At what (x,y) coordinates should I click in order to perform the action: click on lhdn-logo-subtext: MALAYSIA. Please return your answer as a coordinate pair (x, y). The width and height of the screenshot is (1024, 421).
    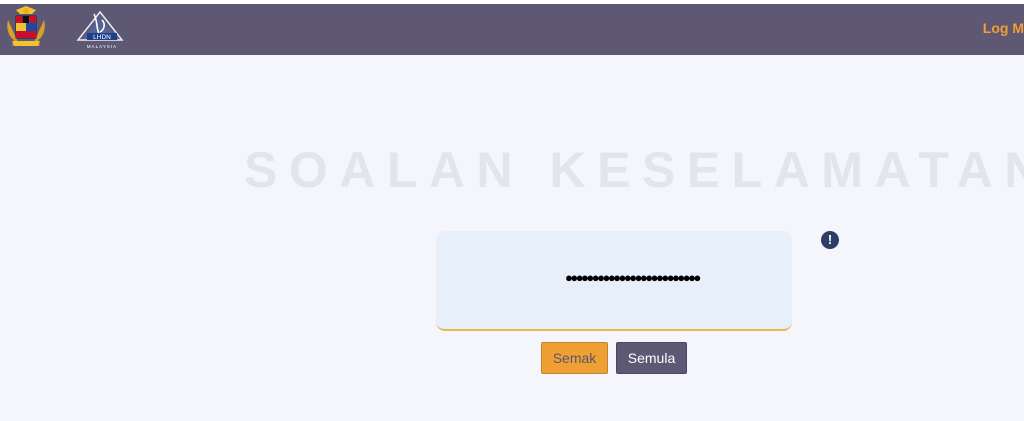
    Looking at the image, I should click on (102, 46).